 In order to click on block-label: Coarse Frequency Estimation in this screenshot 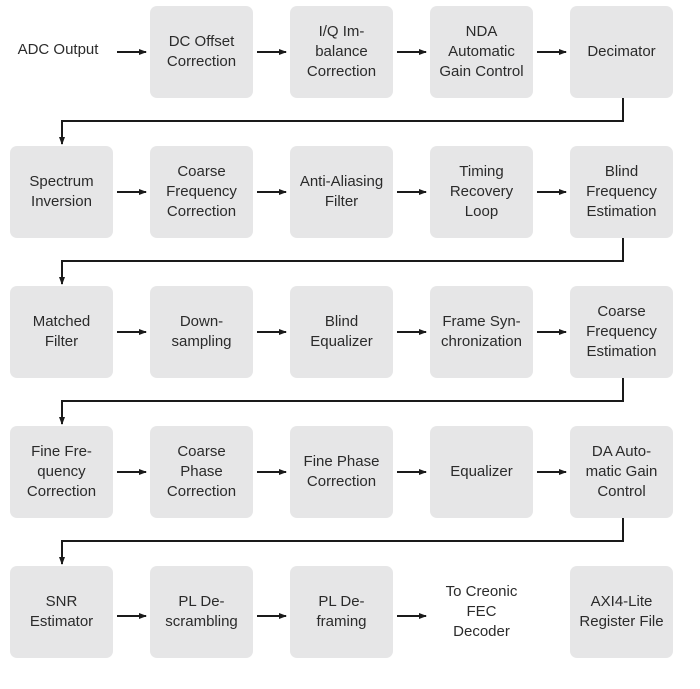, I will do `click(621, 331)`.